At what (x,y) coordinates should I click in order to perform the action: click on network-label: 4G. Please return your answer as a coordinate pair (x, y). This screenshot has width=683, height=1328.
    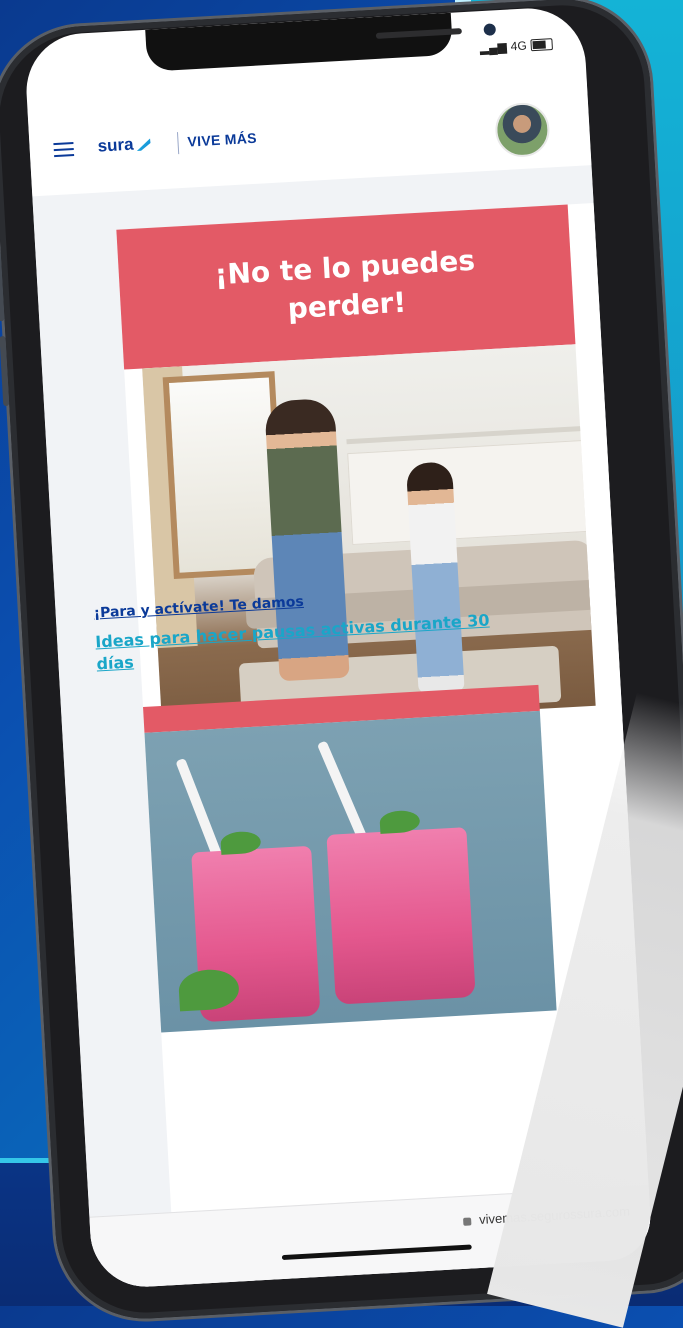
    Looking at the image, I should click on (519, 46).